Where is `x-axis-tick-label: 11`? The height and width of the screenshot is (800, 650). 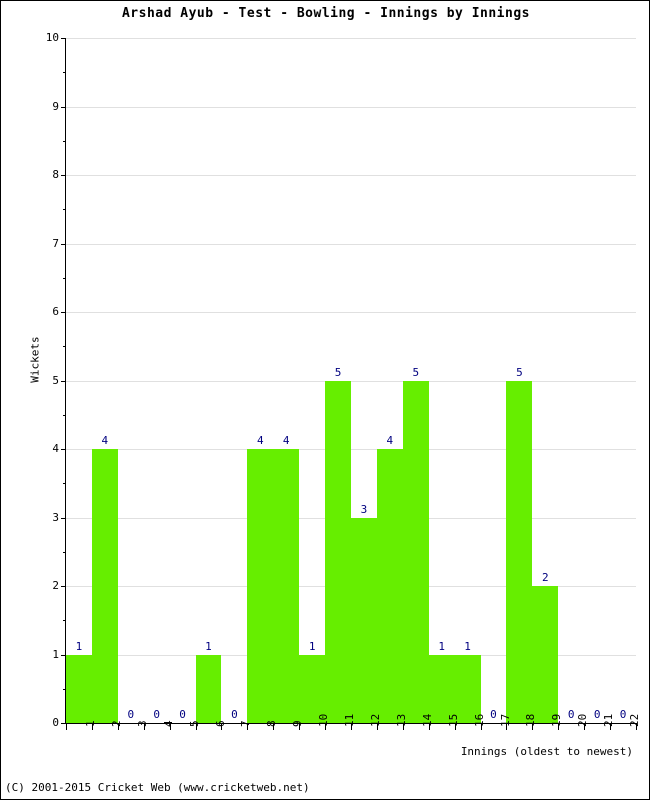
x-axis-tick-label: 11 is located at coordinates (350, 720).